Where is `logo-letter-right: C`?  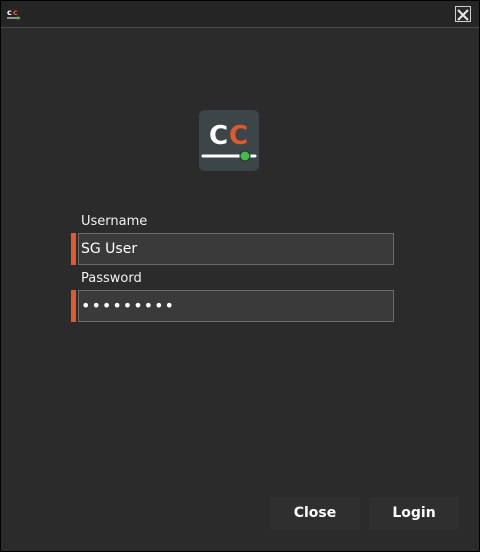
logo-letter-right: C is located at coordinates (238, 136).